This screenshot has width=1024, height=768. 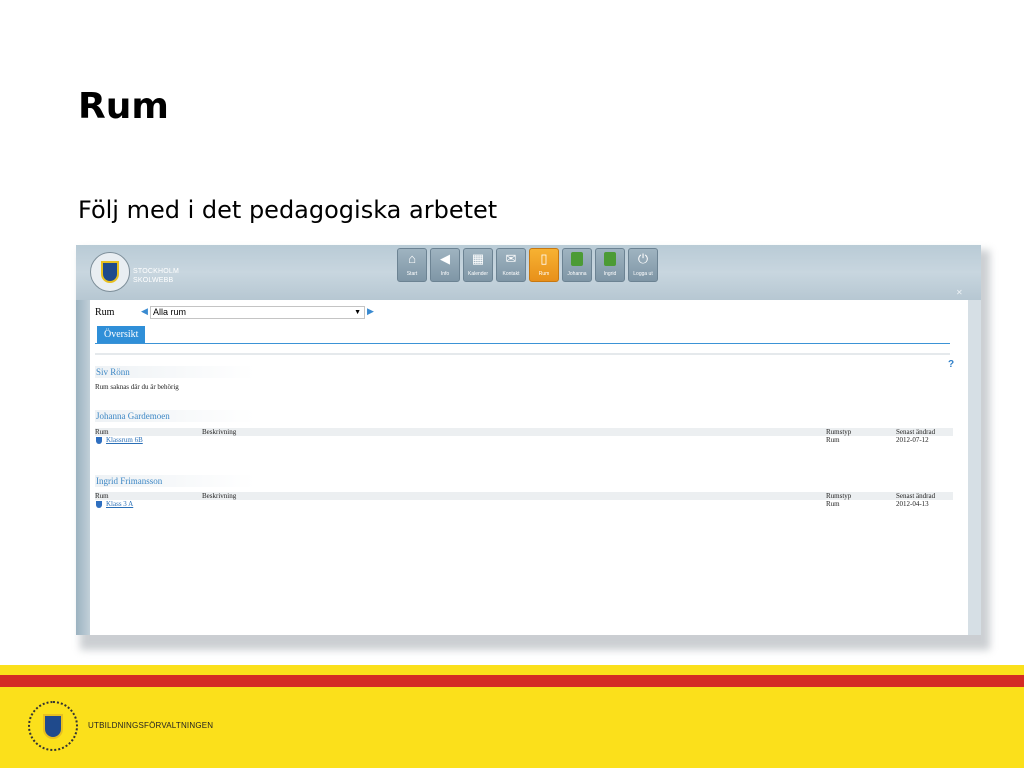 What do you see at coordinates (951, 364) in the screenshot?
I see `help-icon: ?` at bounding box center [951, 364].